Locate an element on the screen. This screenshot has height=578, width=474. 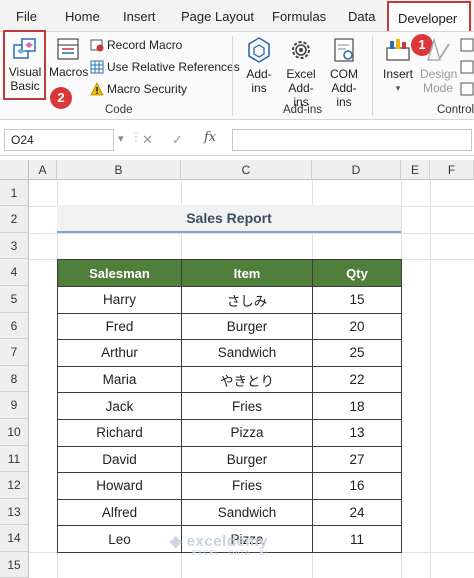
item-cell: Pizza is located at coordinates (247, 432).